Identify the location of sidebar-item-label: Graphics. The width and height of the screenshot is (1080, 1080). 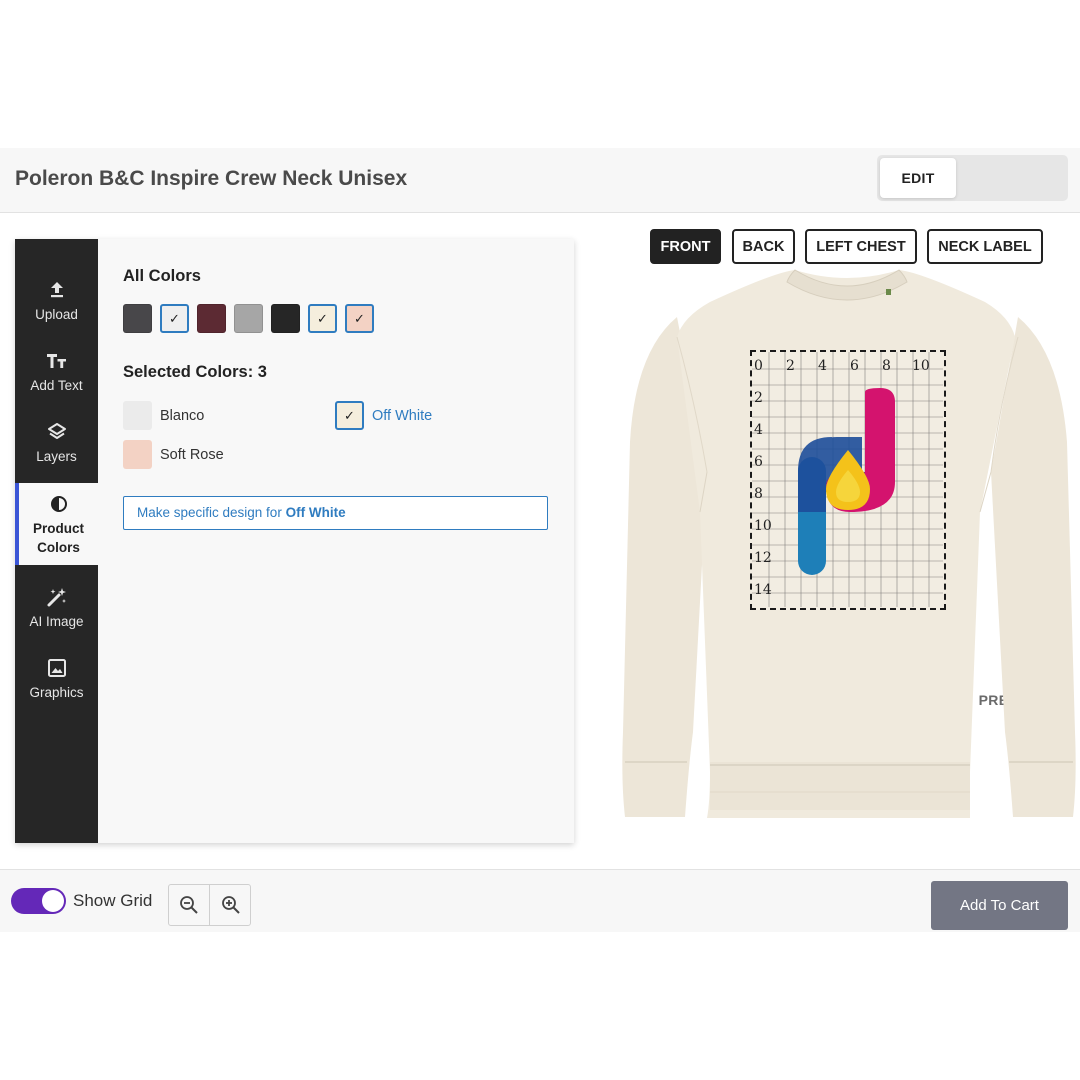
(56, 692).